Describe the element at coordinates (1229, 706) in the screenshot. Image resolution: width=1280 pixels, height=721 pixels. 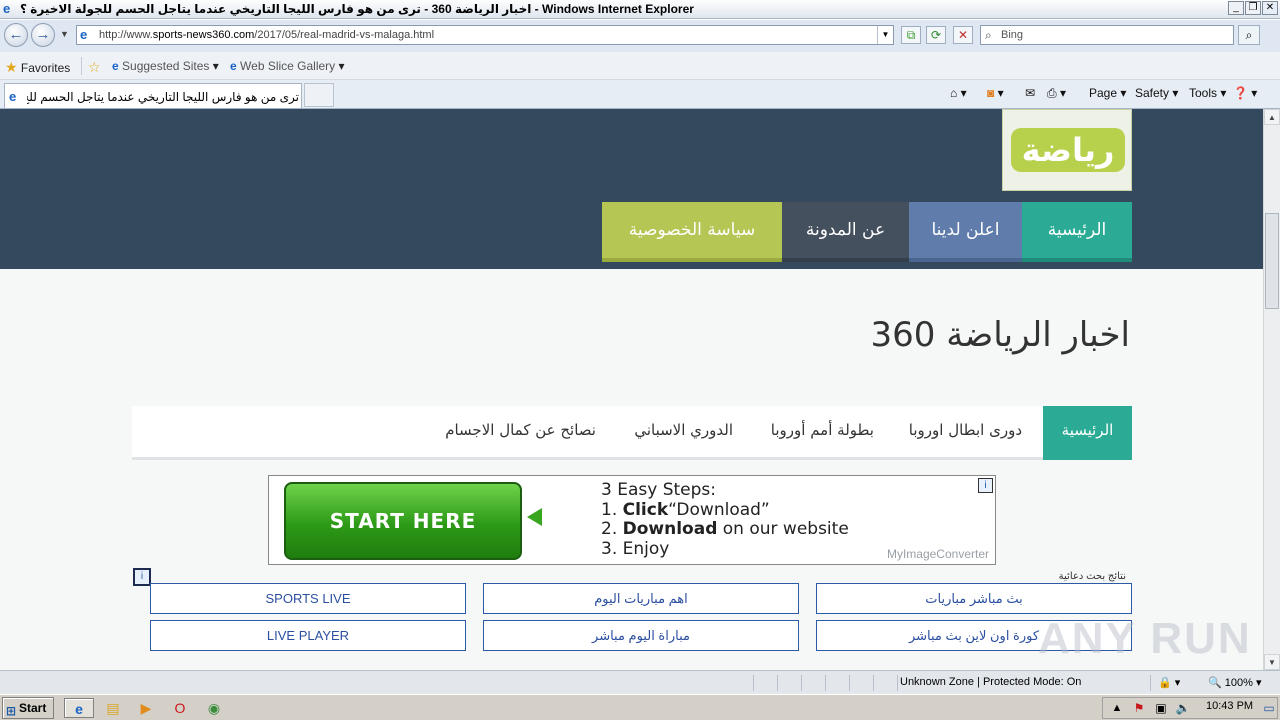
I see `clock: 10:43 PM` at that location.